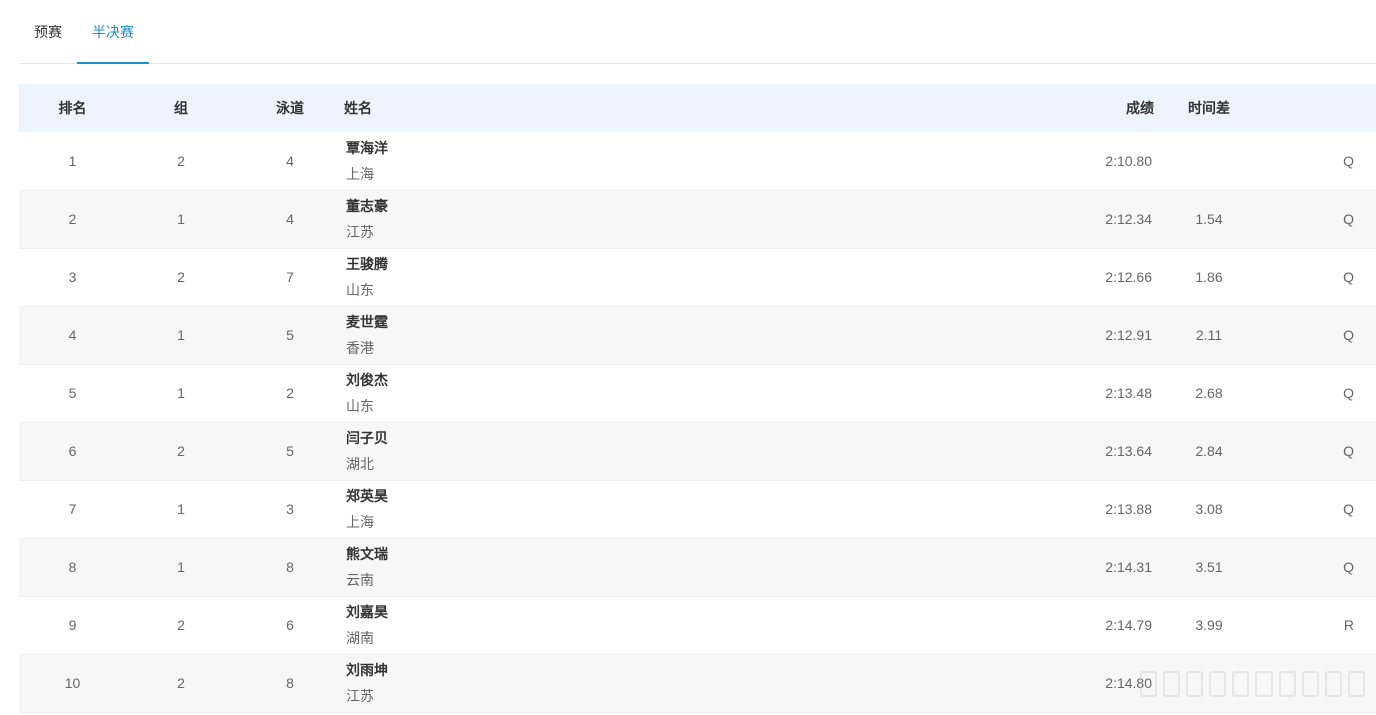  I want to click on cell-lane: 2, so click(290, 393).